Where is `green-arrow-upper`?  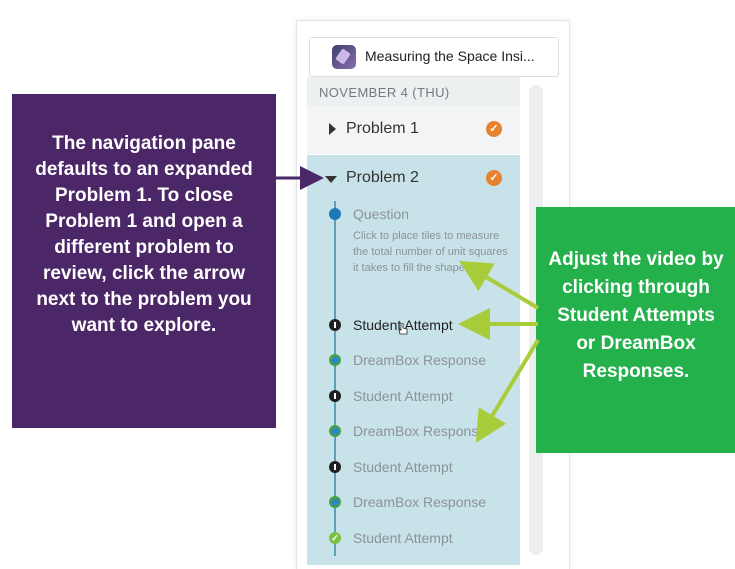 green-arrow-upper is located at coordinates (499, 285).